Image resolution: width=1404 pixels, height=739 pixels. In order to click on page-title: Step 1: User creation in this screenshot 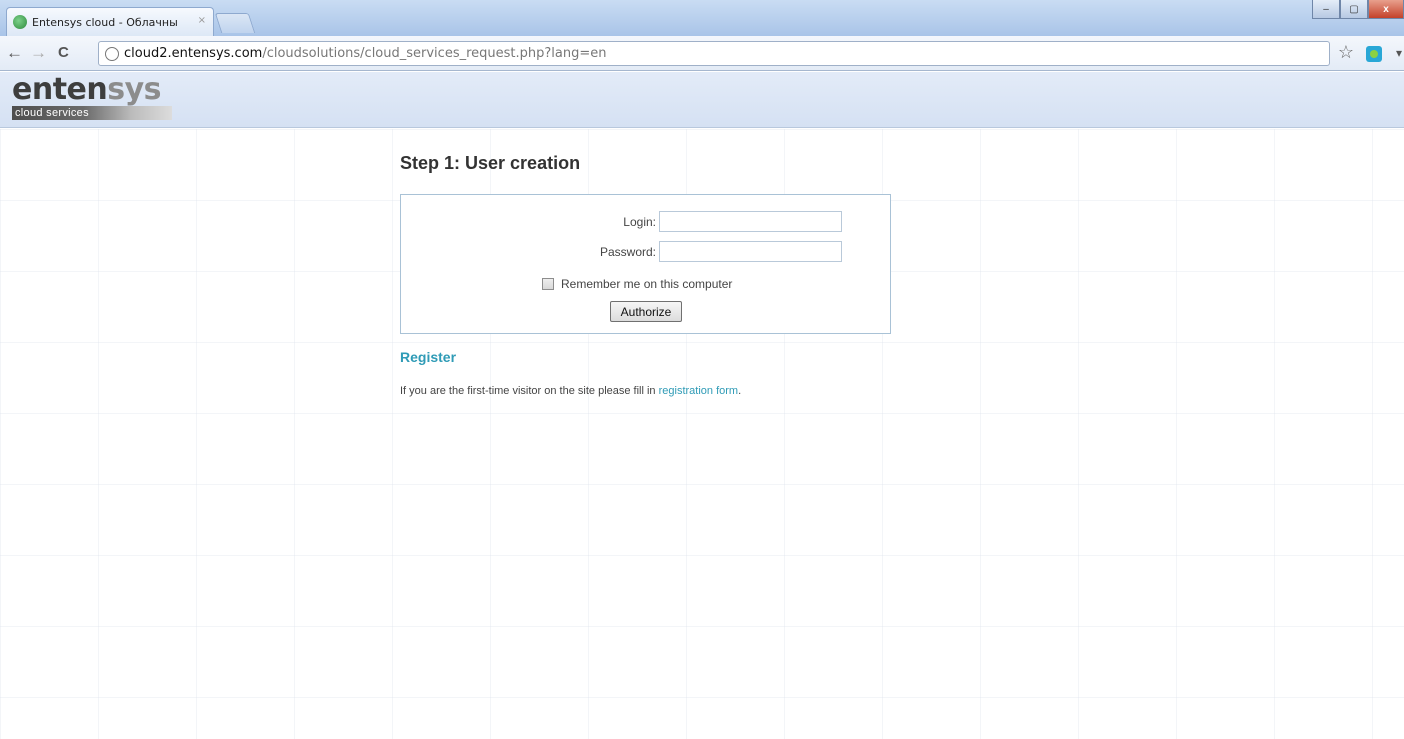, I will do `click(490, 163)`.